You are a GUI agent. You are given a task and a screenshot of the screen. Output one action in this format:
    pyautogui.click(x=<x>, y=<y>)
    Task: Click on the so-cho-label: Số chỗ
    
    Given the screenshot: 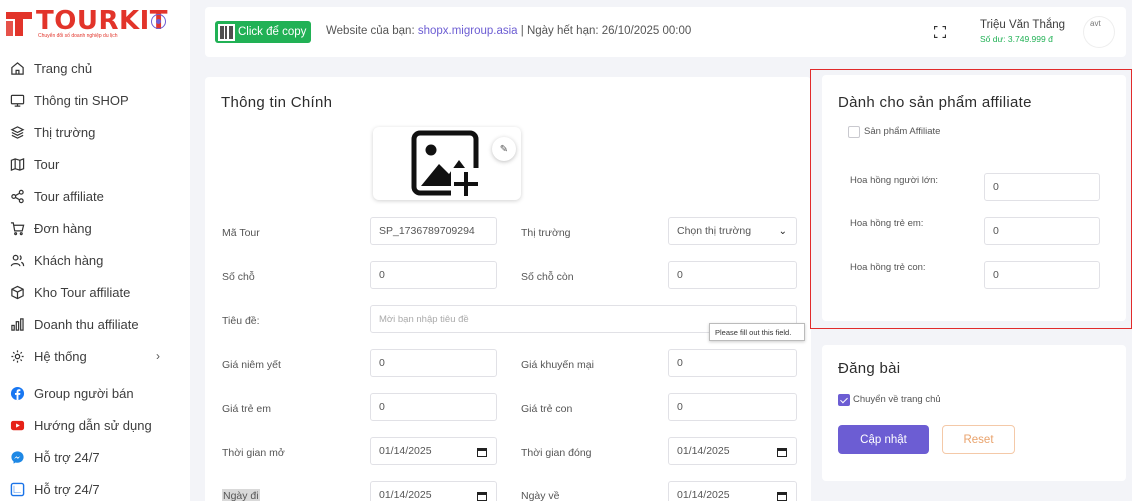 What is the action you would take?
    pyautogui.click(x=238, y=277)
    